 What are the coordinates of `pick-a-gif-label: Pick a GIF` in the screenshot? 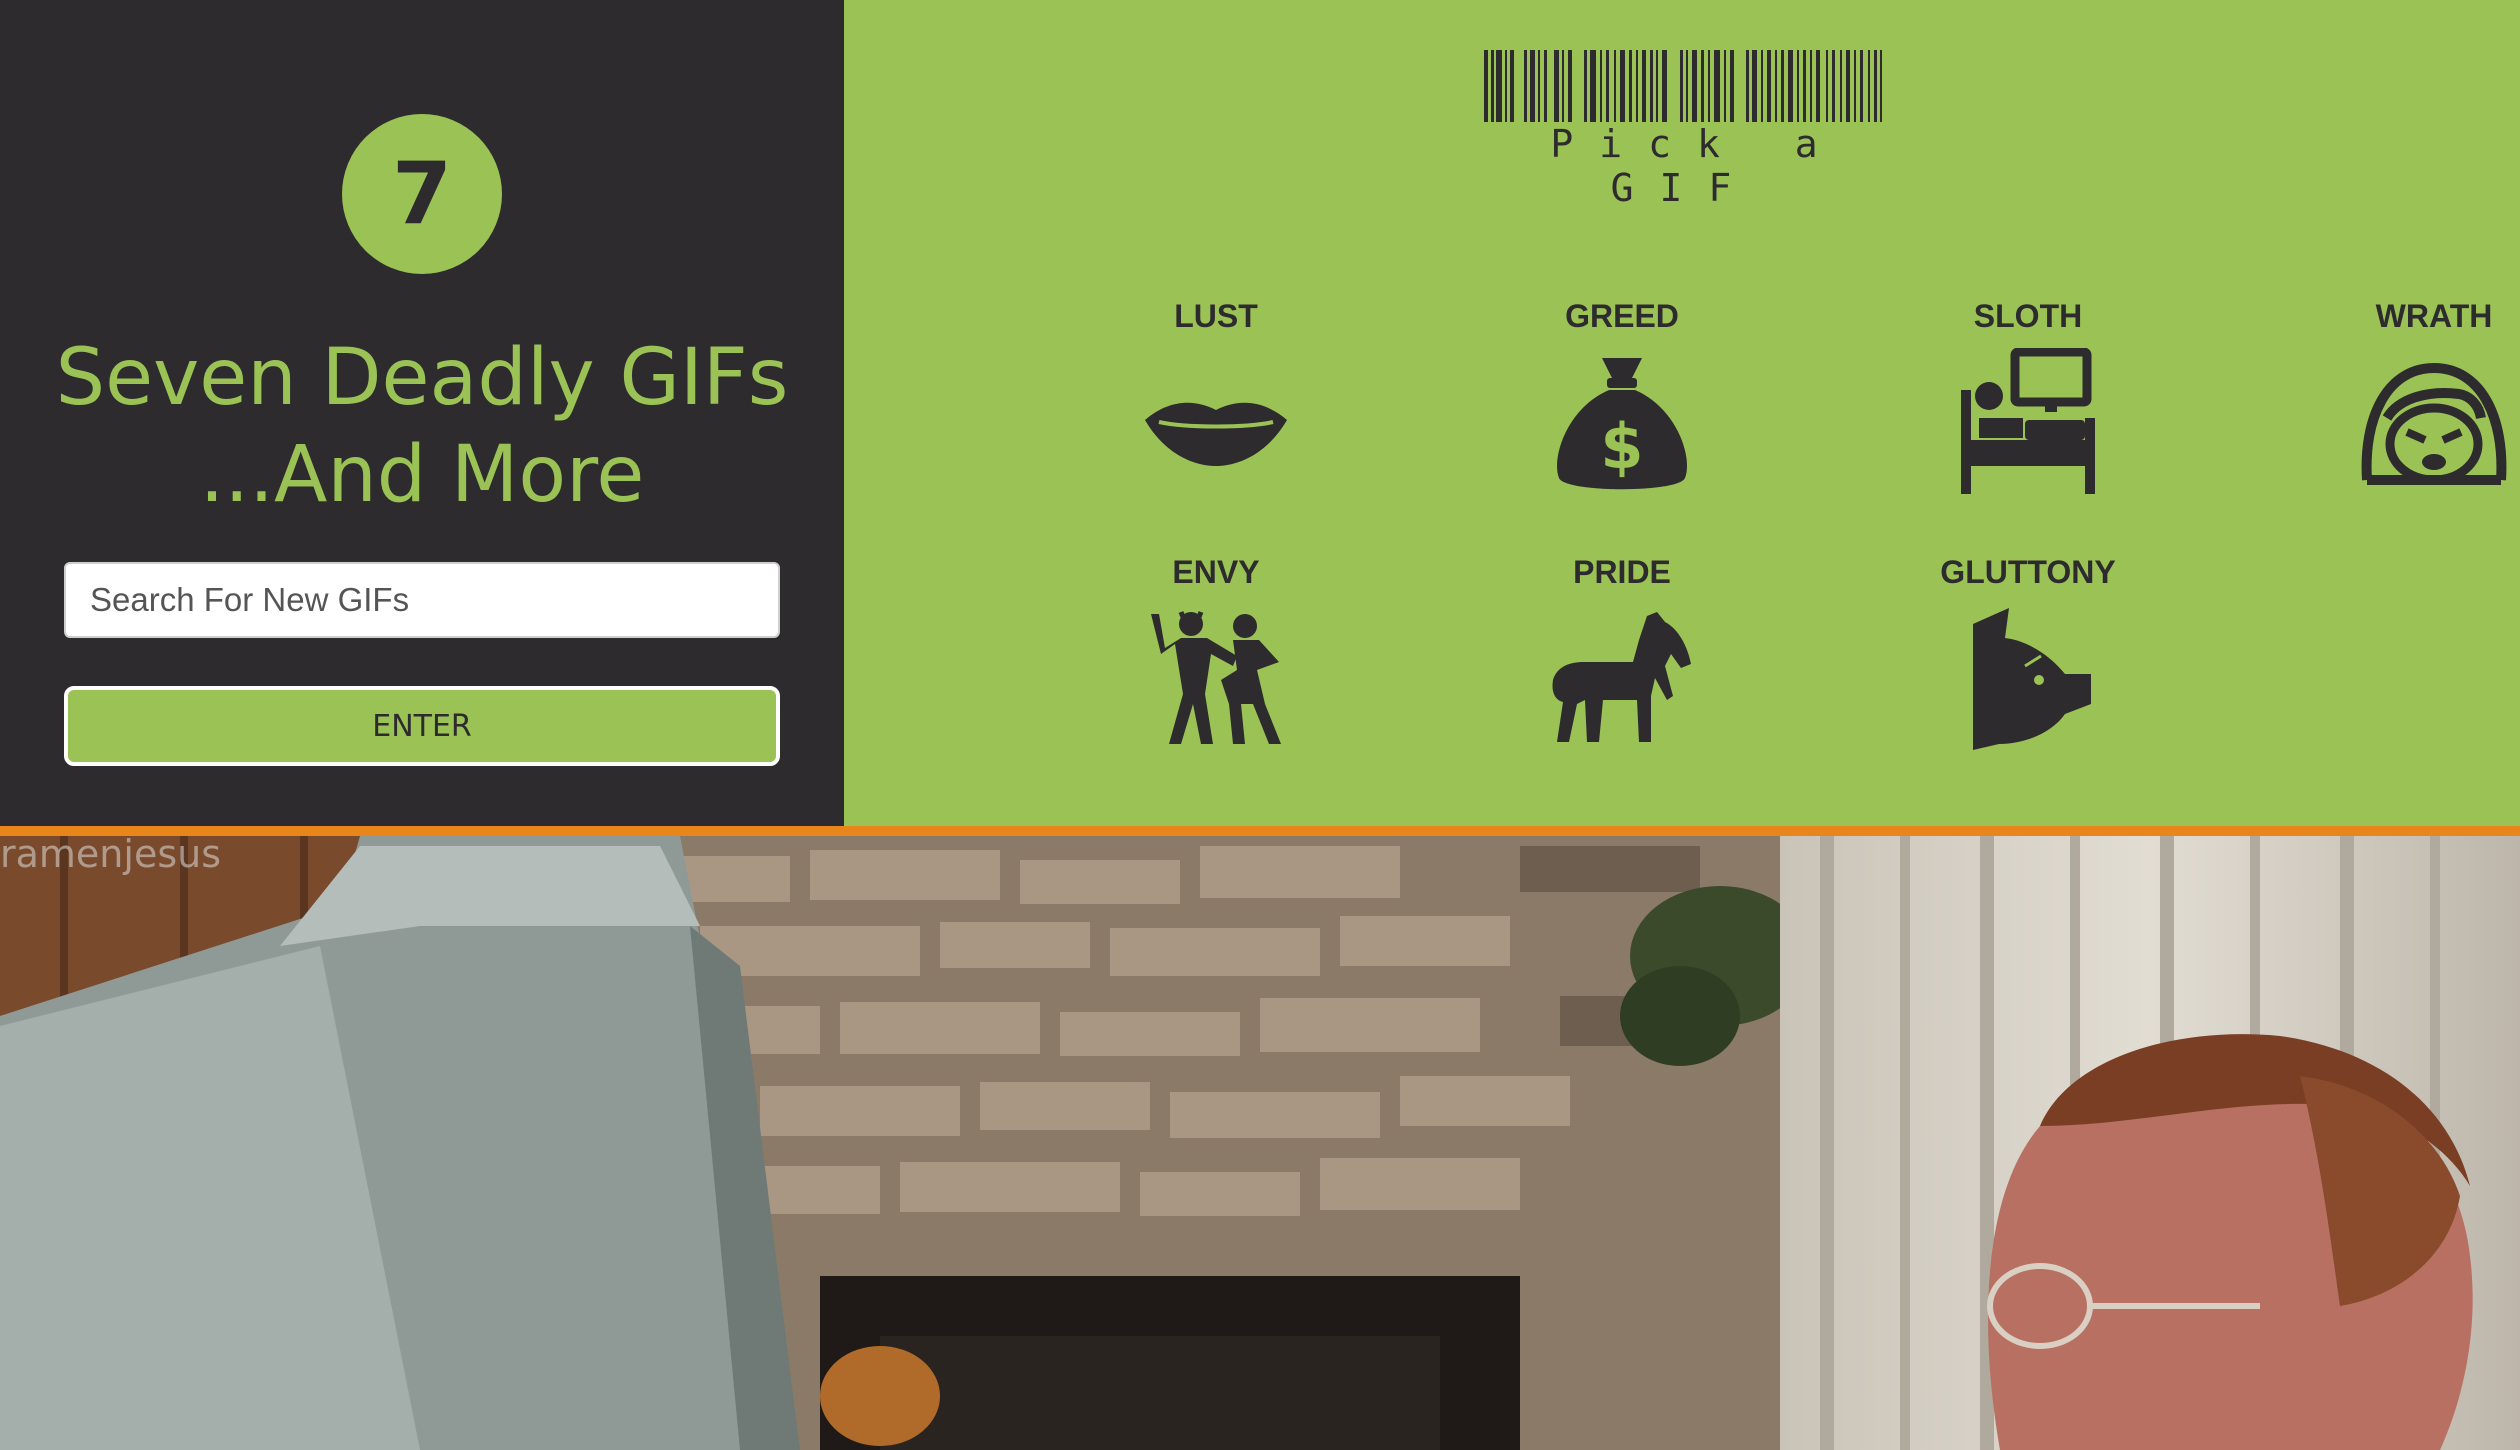 It's located at (1697, 166).